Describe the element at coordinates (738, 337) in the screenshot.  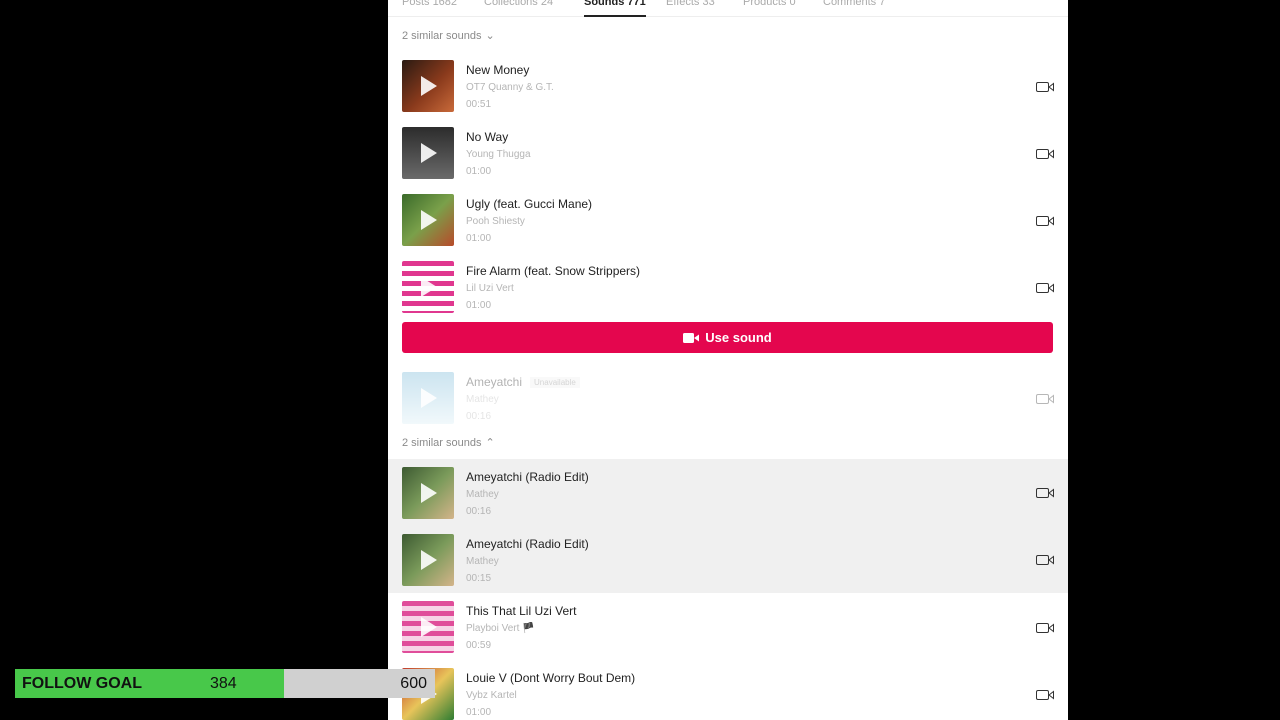
I see `use-sound-label: Use sound` at that location.